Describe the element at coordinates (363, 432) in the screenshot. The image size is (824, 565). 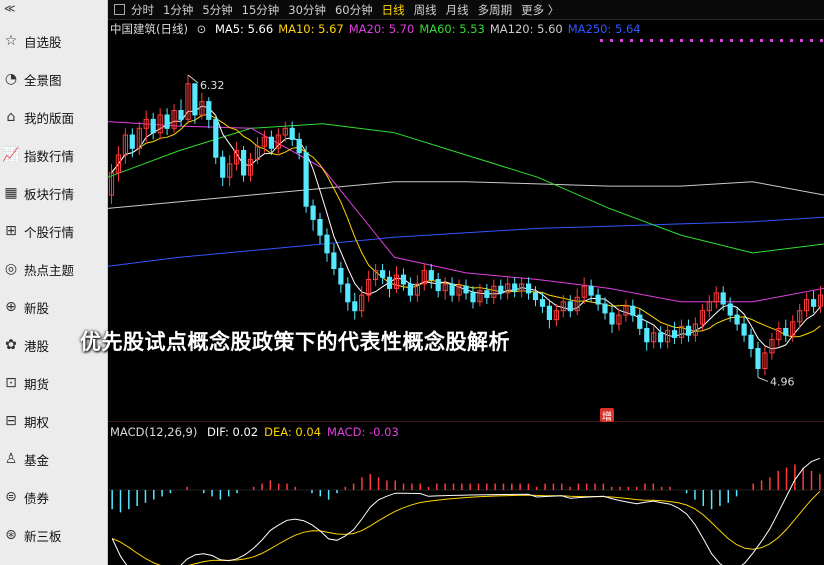
I see `macd-value-2: MACD: -0.03` at that location.